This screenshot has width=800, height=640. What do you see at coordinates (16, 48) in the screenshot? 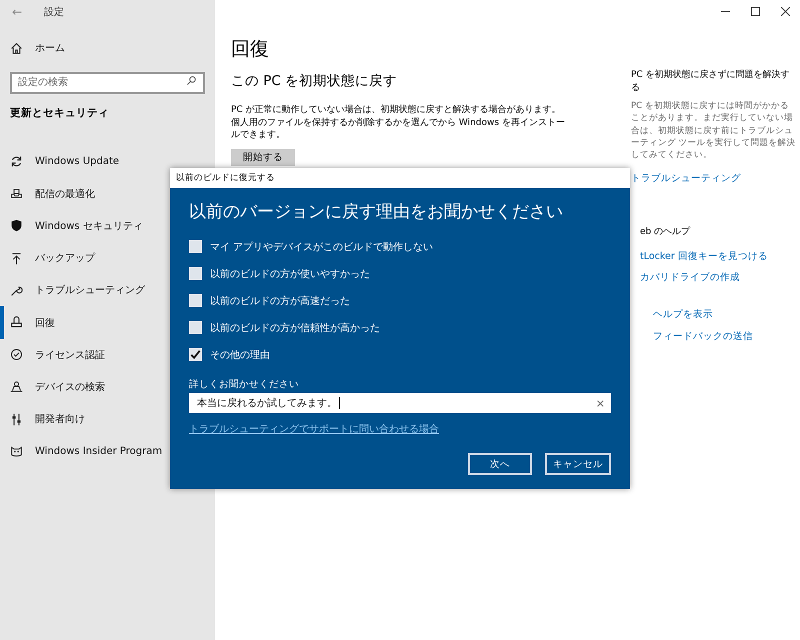
I see `home-icon` at bounding box center [16, 48].